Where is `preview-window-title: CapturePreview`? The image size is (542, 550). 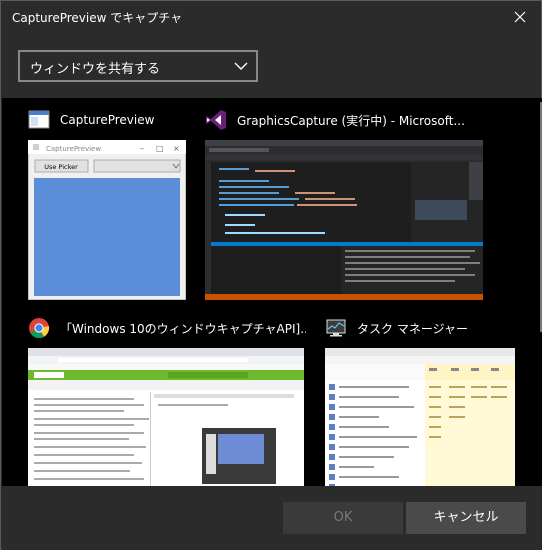
preview-window-title: CapturePreview is located at coordinates (73, 149).